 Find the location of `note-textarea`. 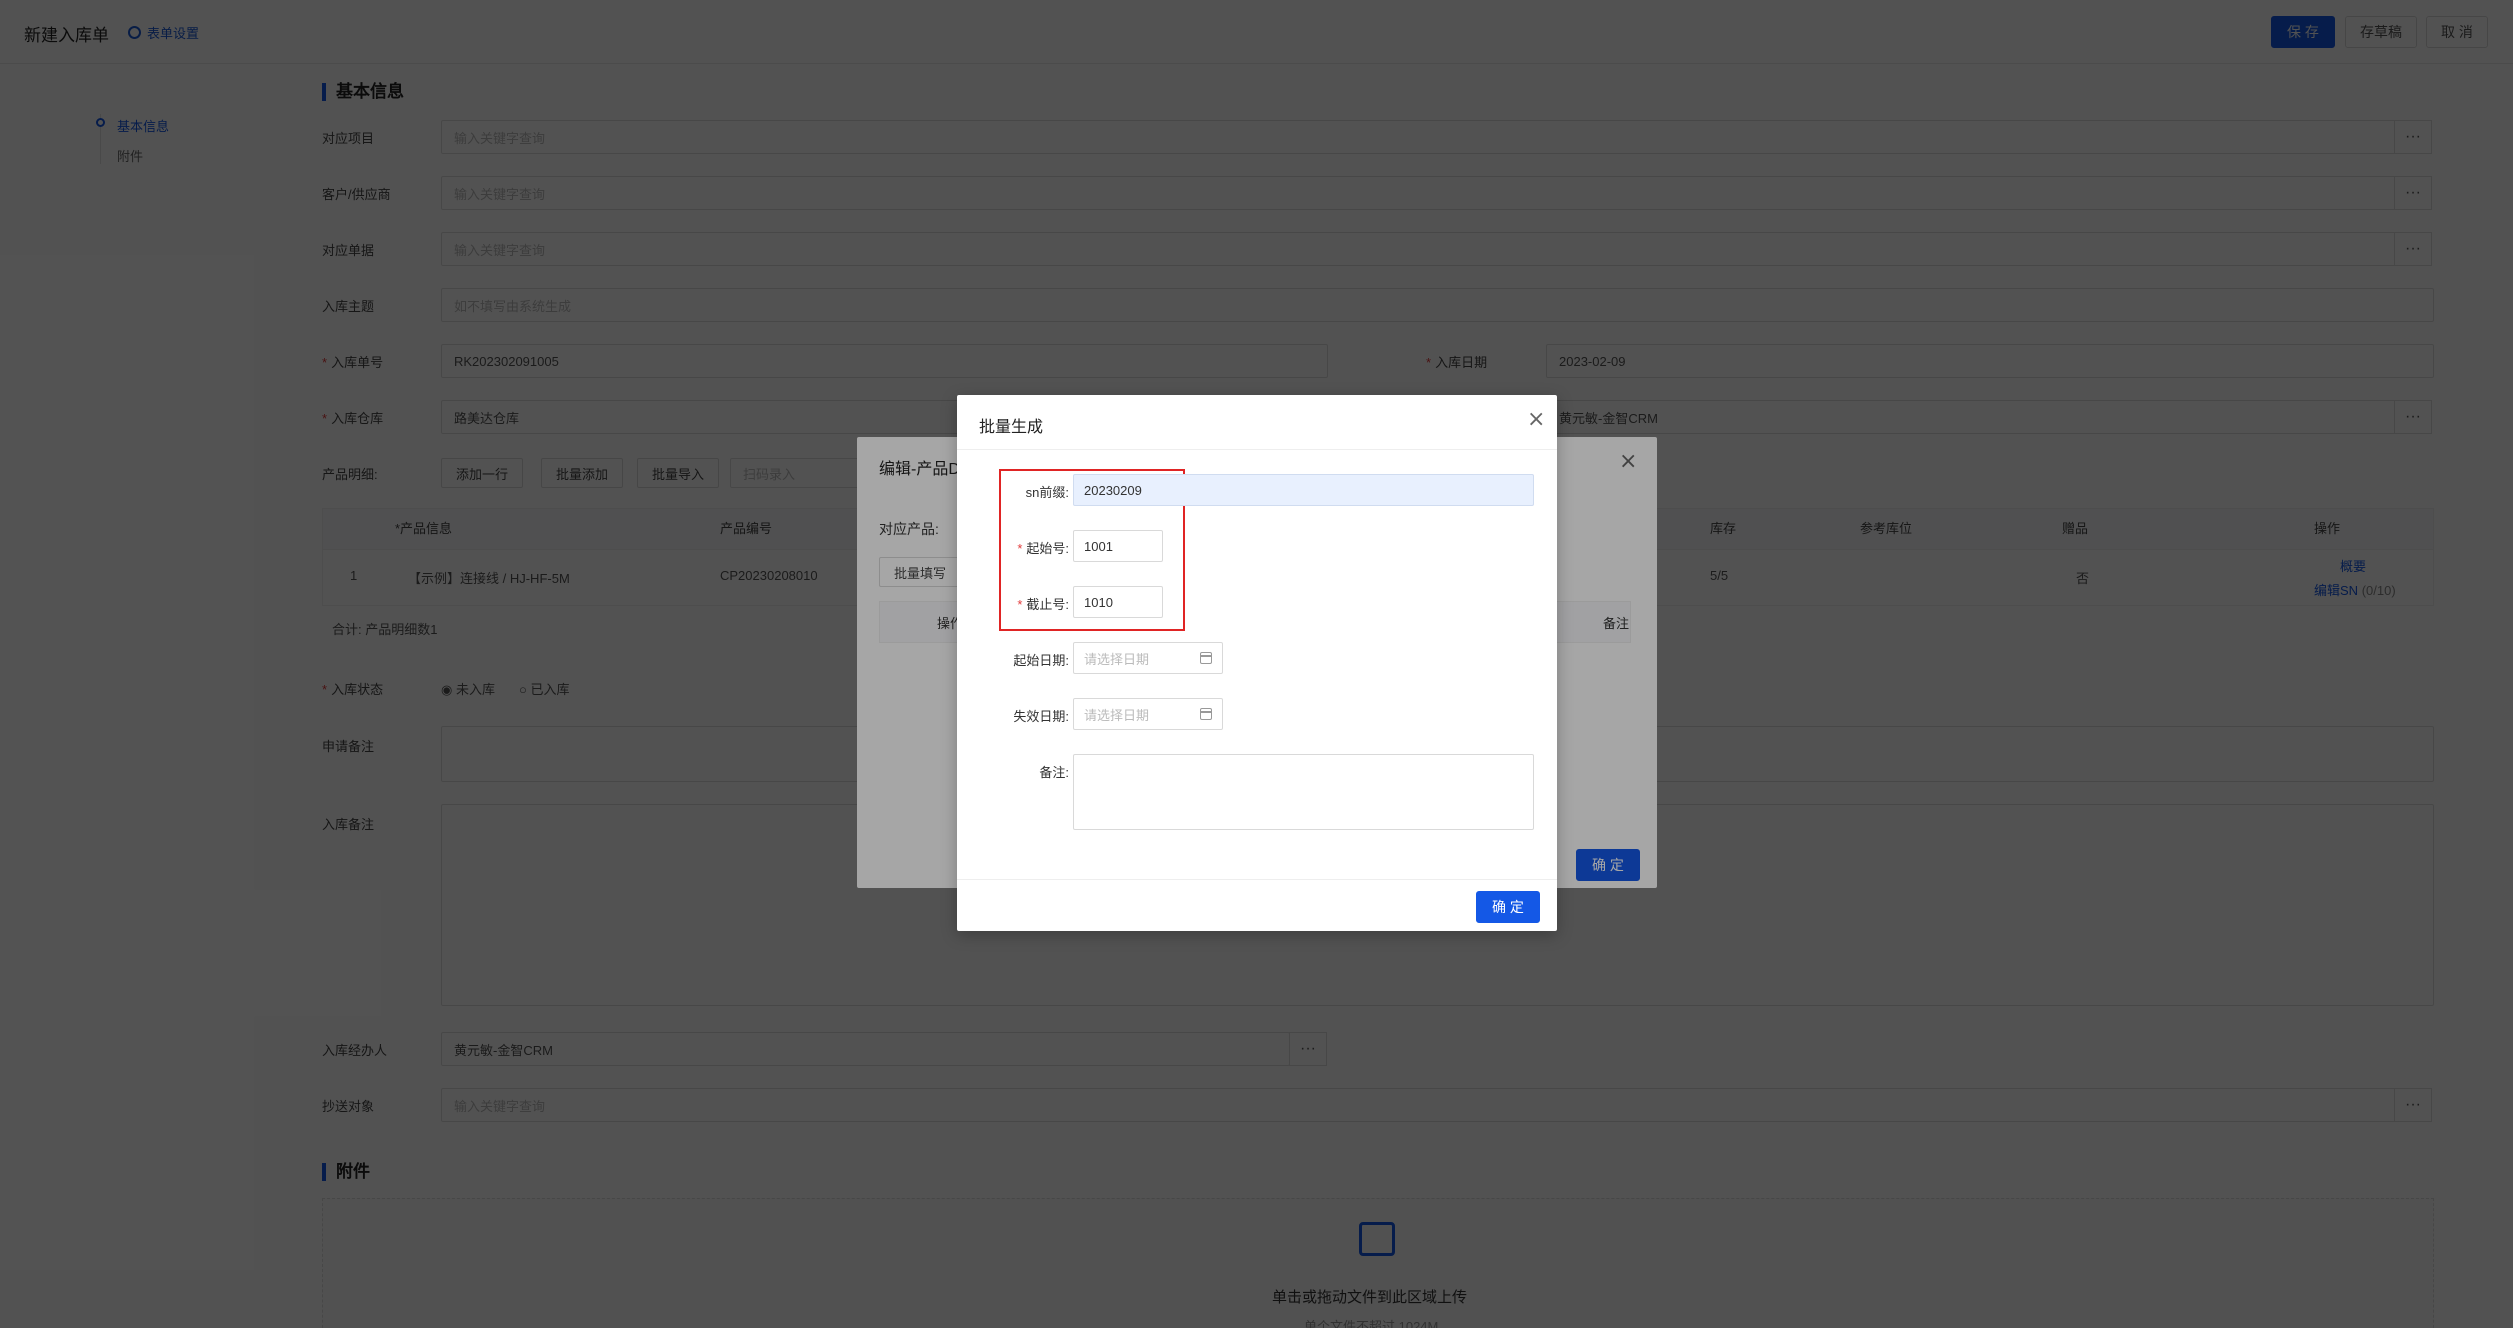

note-textarea is located at coordinates (1303, 792).